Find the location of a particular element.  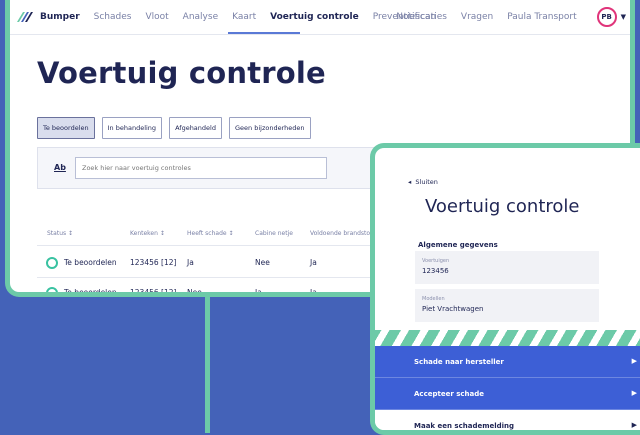

filter-te-beoordelen: Te beoordelen is located at coordinates (66, 128).